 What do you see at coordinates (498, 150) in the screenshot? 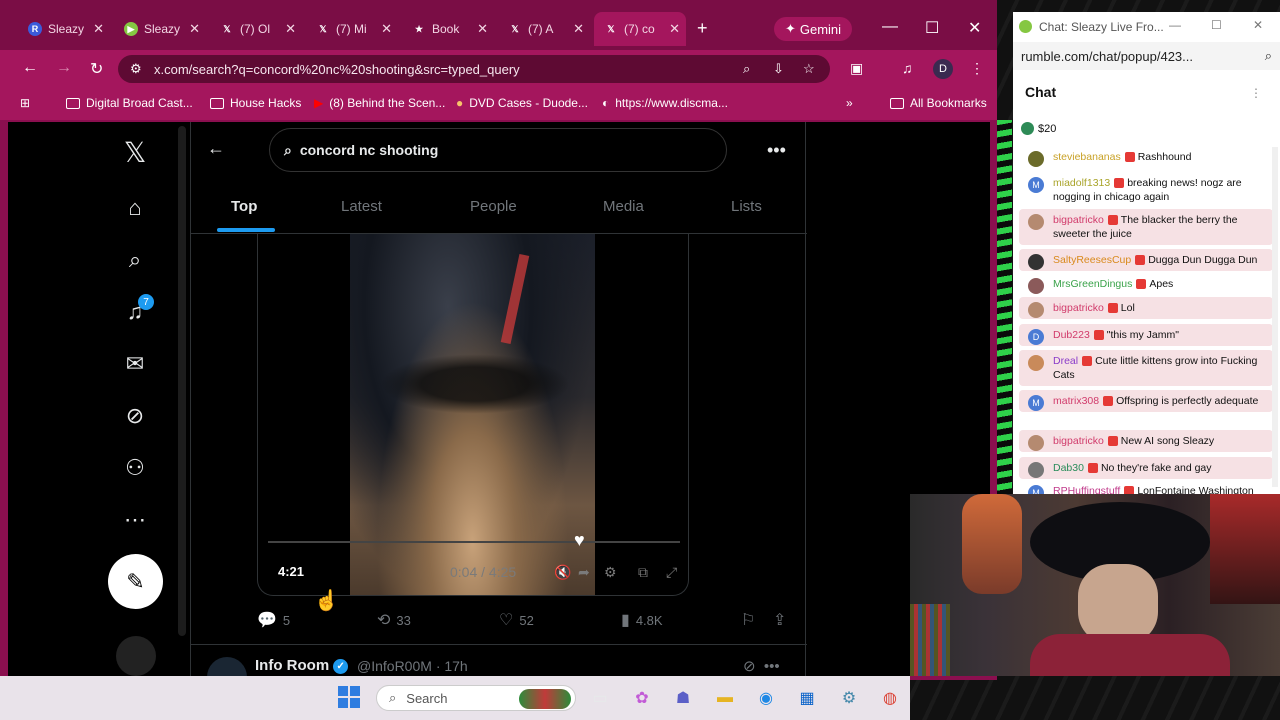
I see `search-input: ⌕ concord nc shooting` at bounding box center [498, 150].